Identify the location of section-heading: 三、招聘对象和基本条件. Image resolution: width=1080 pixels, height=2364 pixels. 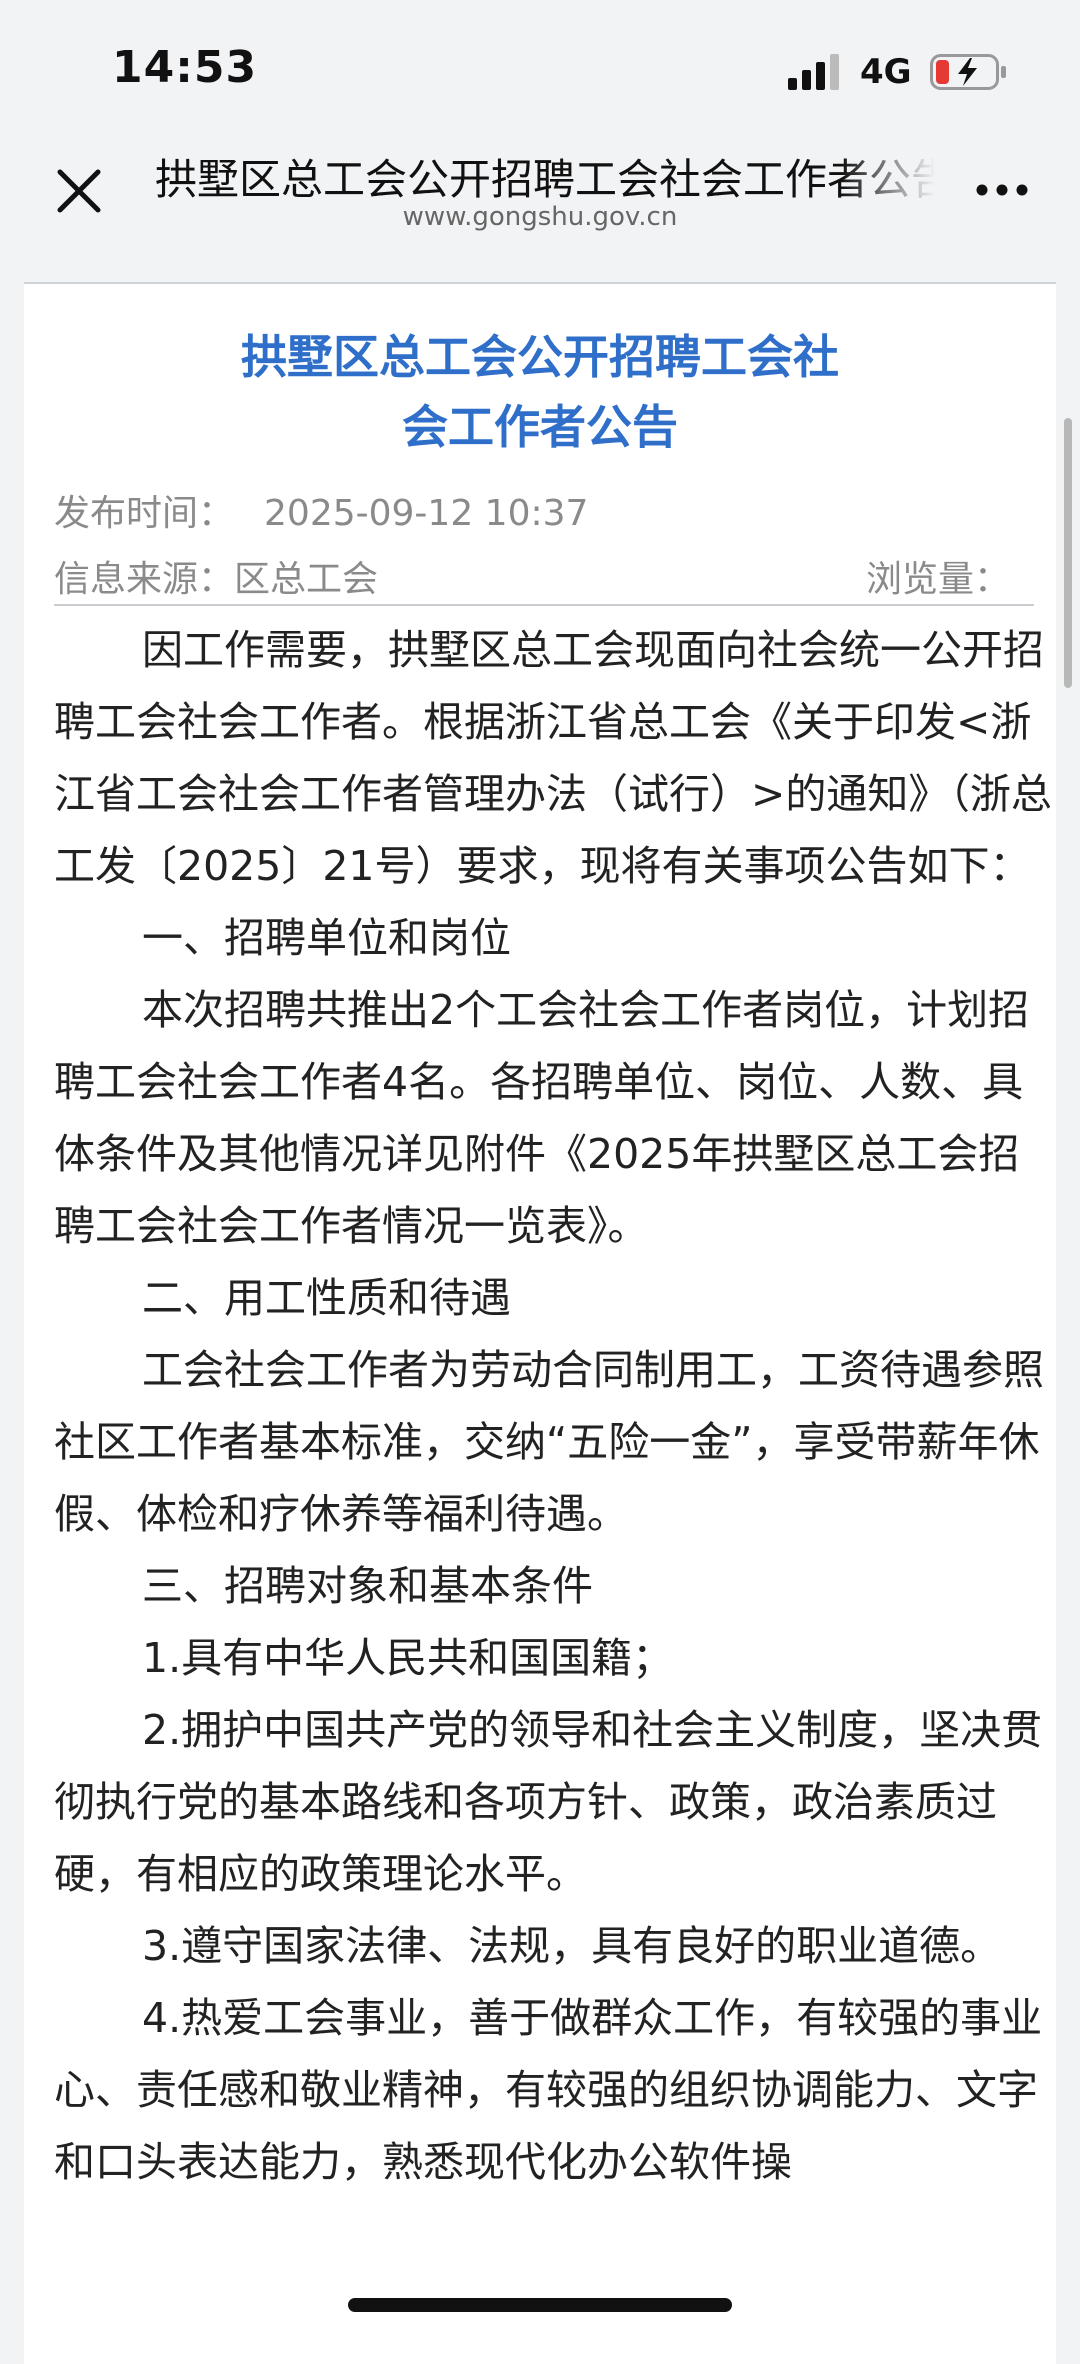
(367, 1586).